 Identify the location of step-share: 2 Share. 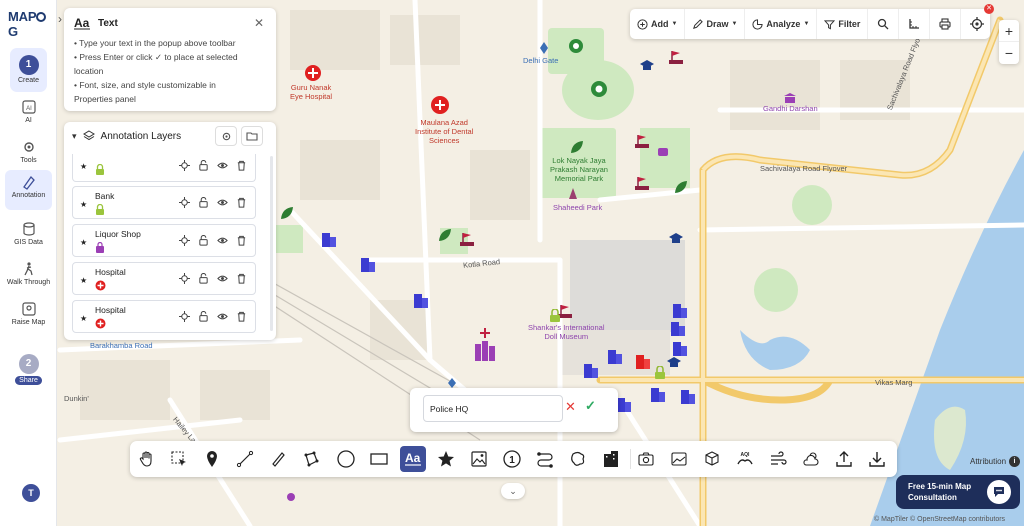
(28, 369).